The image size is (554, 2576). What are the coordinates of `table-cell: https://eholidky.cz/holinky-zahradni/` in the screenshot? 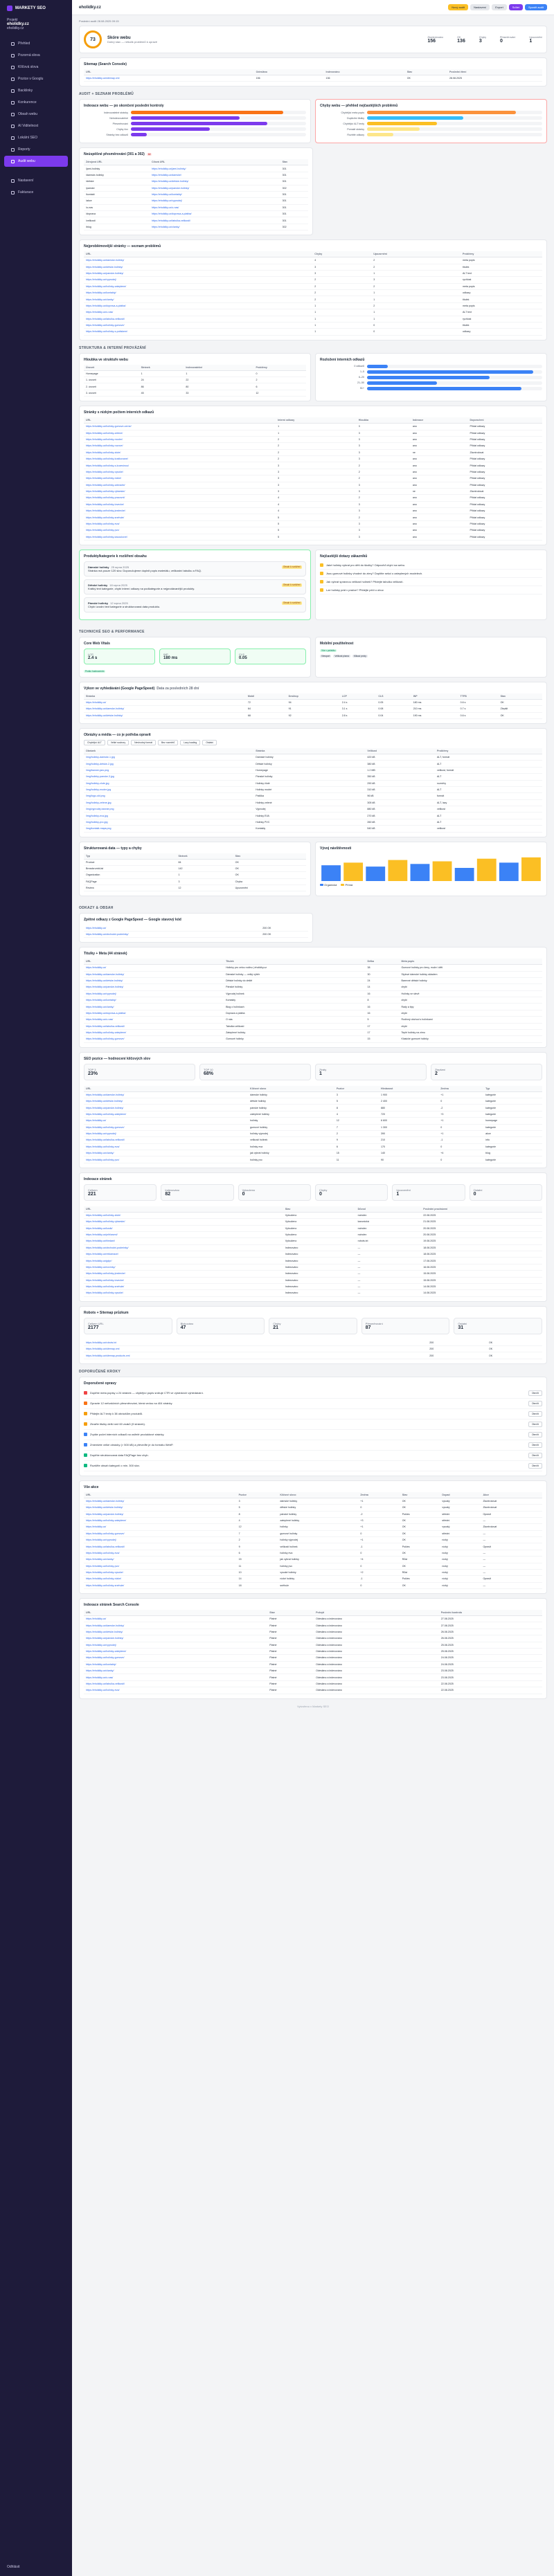 It's located at (180, 485).